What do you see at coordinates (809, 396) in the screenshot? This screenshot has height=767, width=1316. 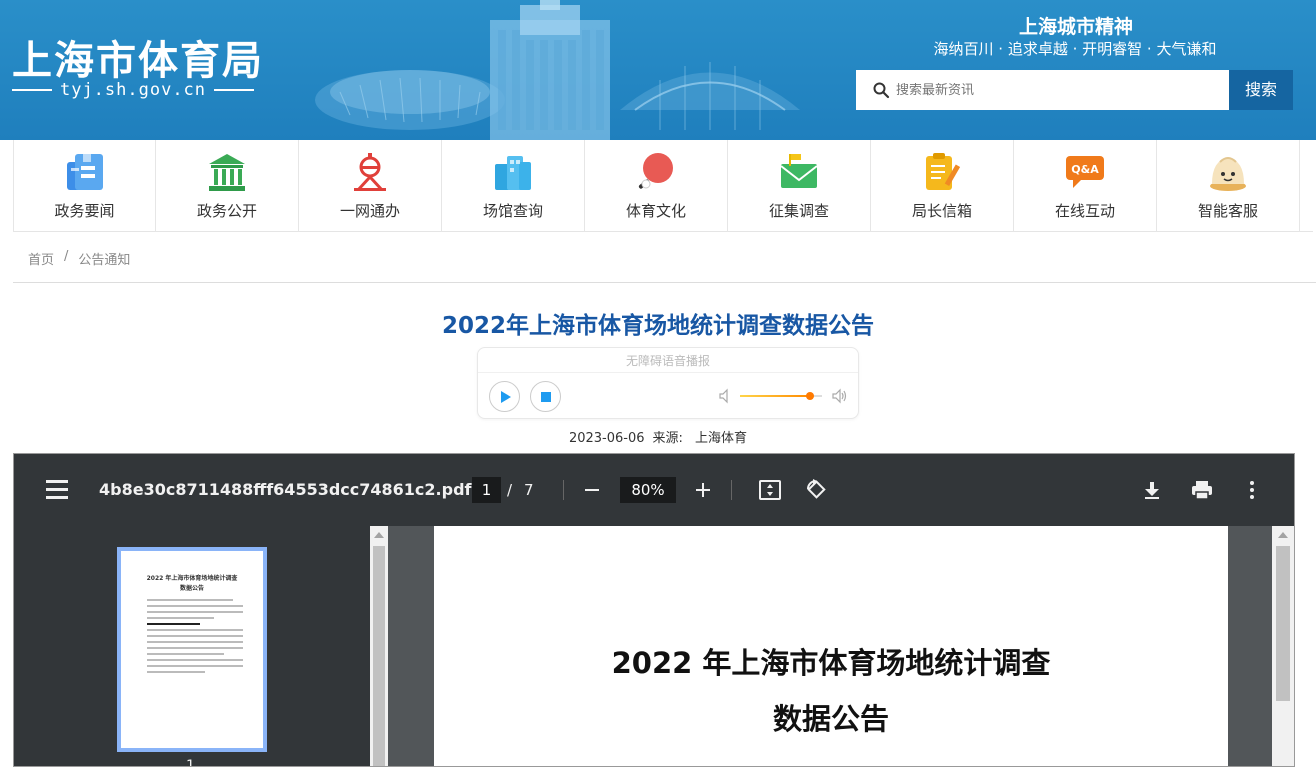 I see `volume-knob` at bounding box center [809, 396].